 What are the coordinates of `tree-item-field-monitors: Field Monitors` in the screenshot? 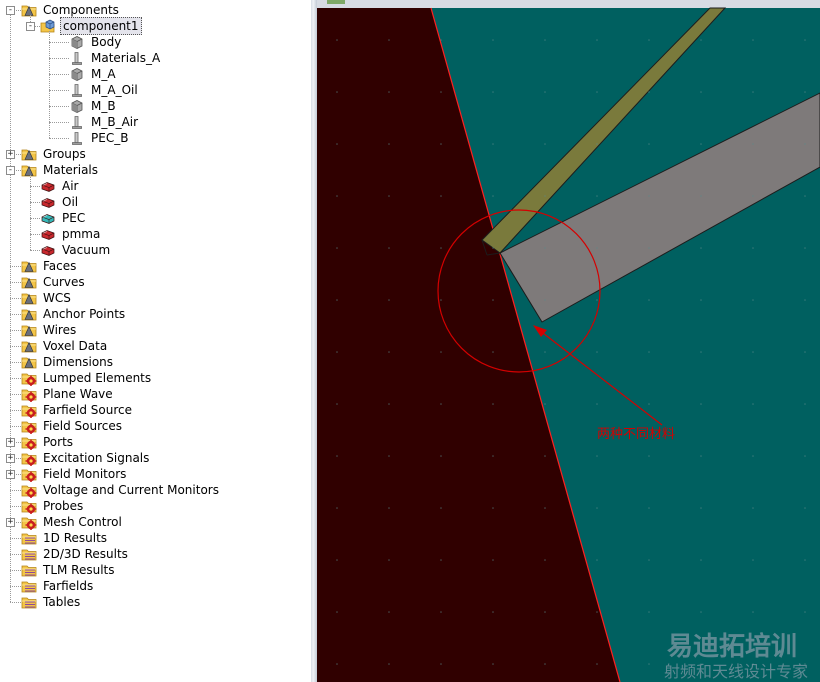 It's located at (74, 474).